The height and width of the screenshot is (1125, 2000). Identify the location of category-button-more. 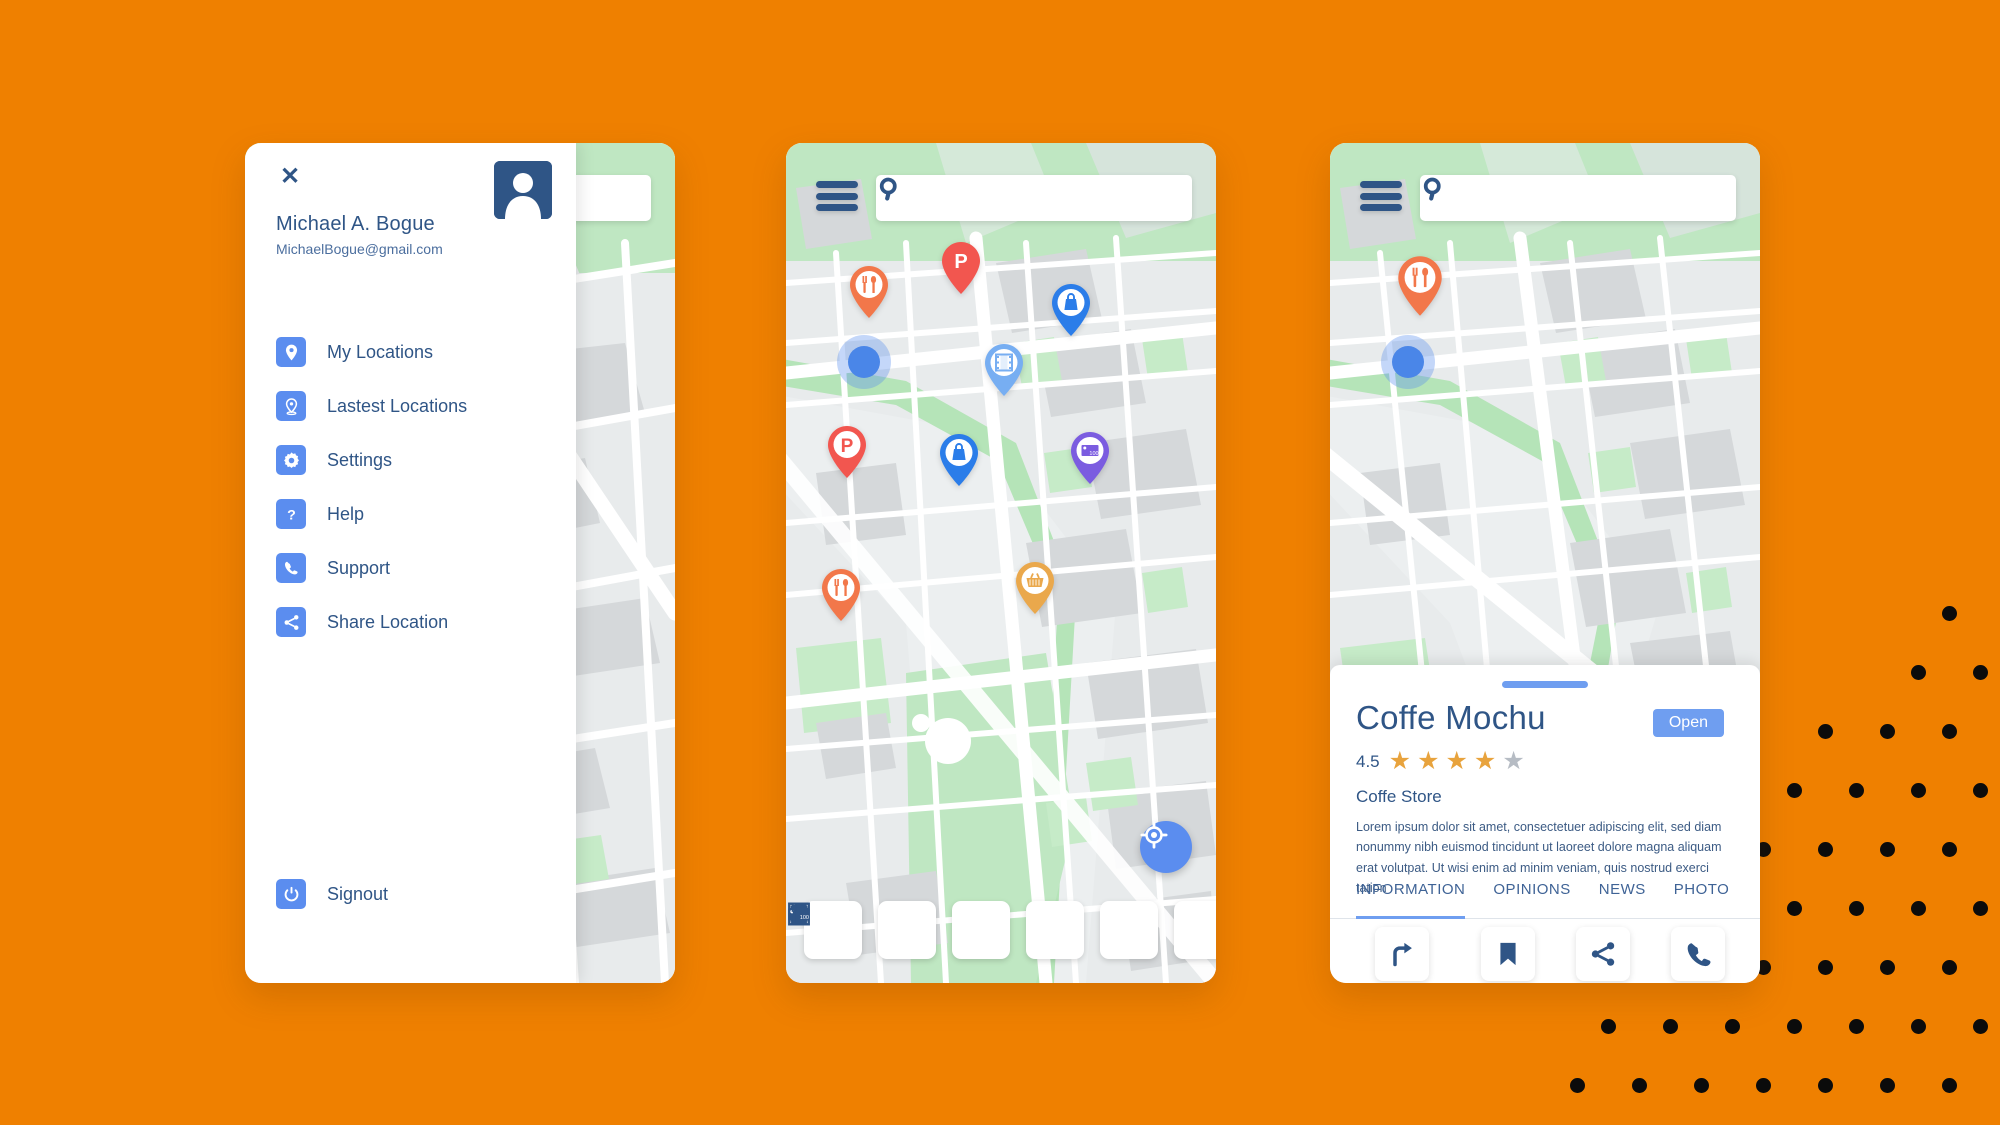
(1003, 930).